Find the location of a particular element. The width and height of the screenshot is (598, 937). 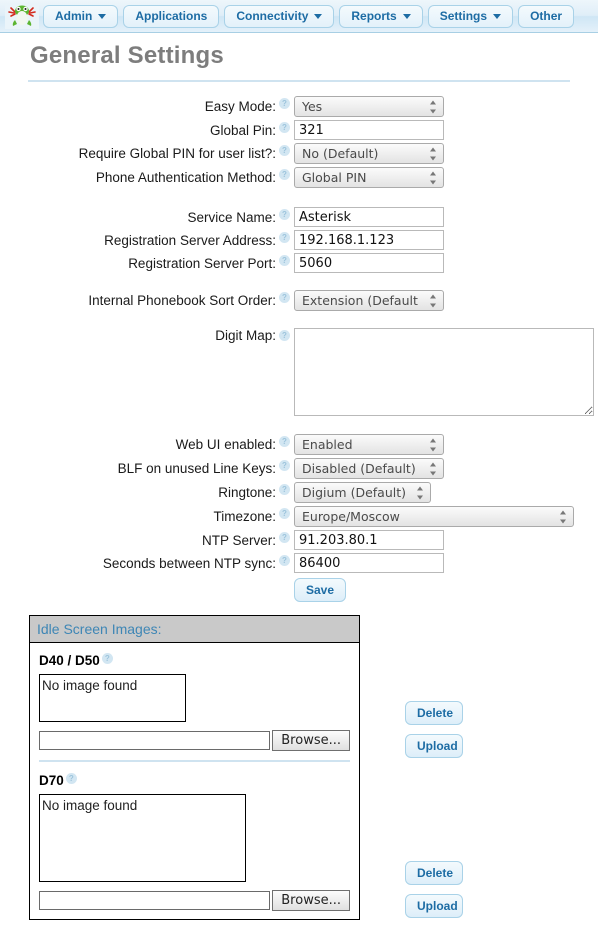

form-row: Ringtone:? Digium (Default) is located at coordinates (299, 492).